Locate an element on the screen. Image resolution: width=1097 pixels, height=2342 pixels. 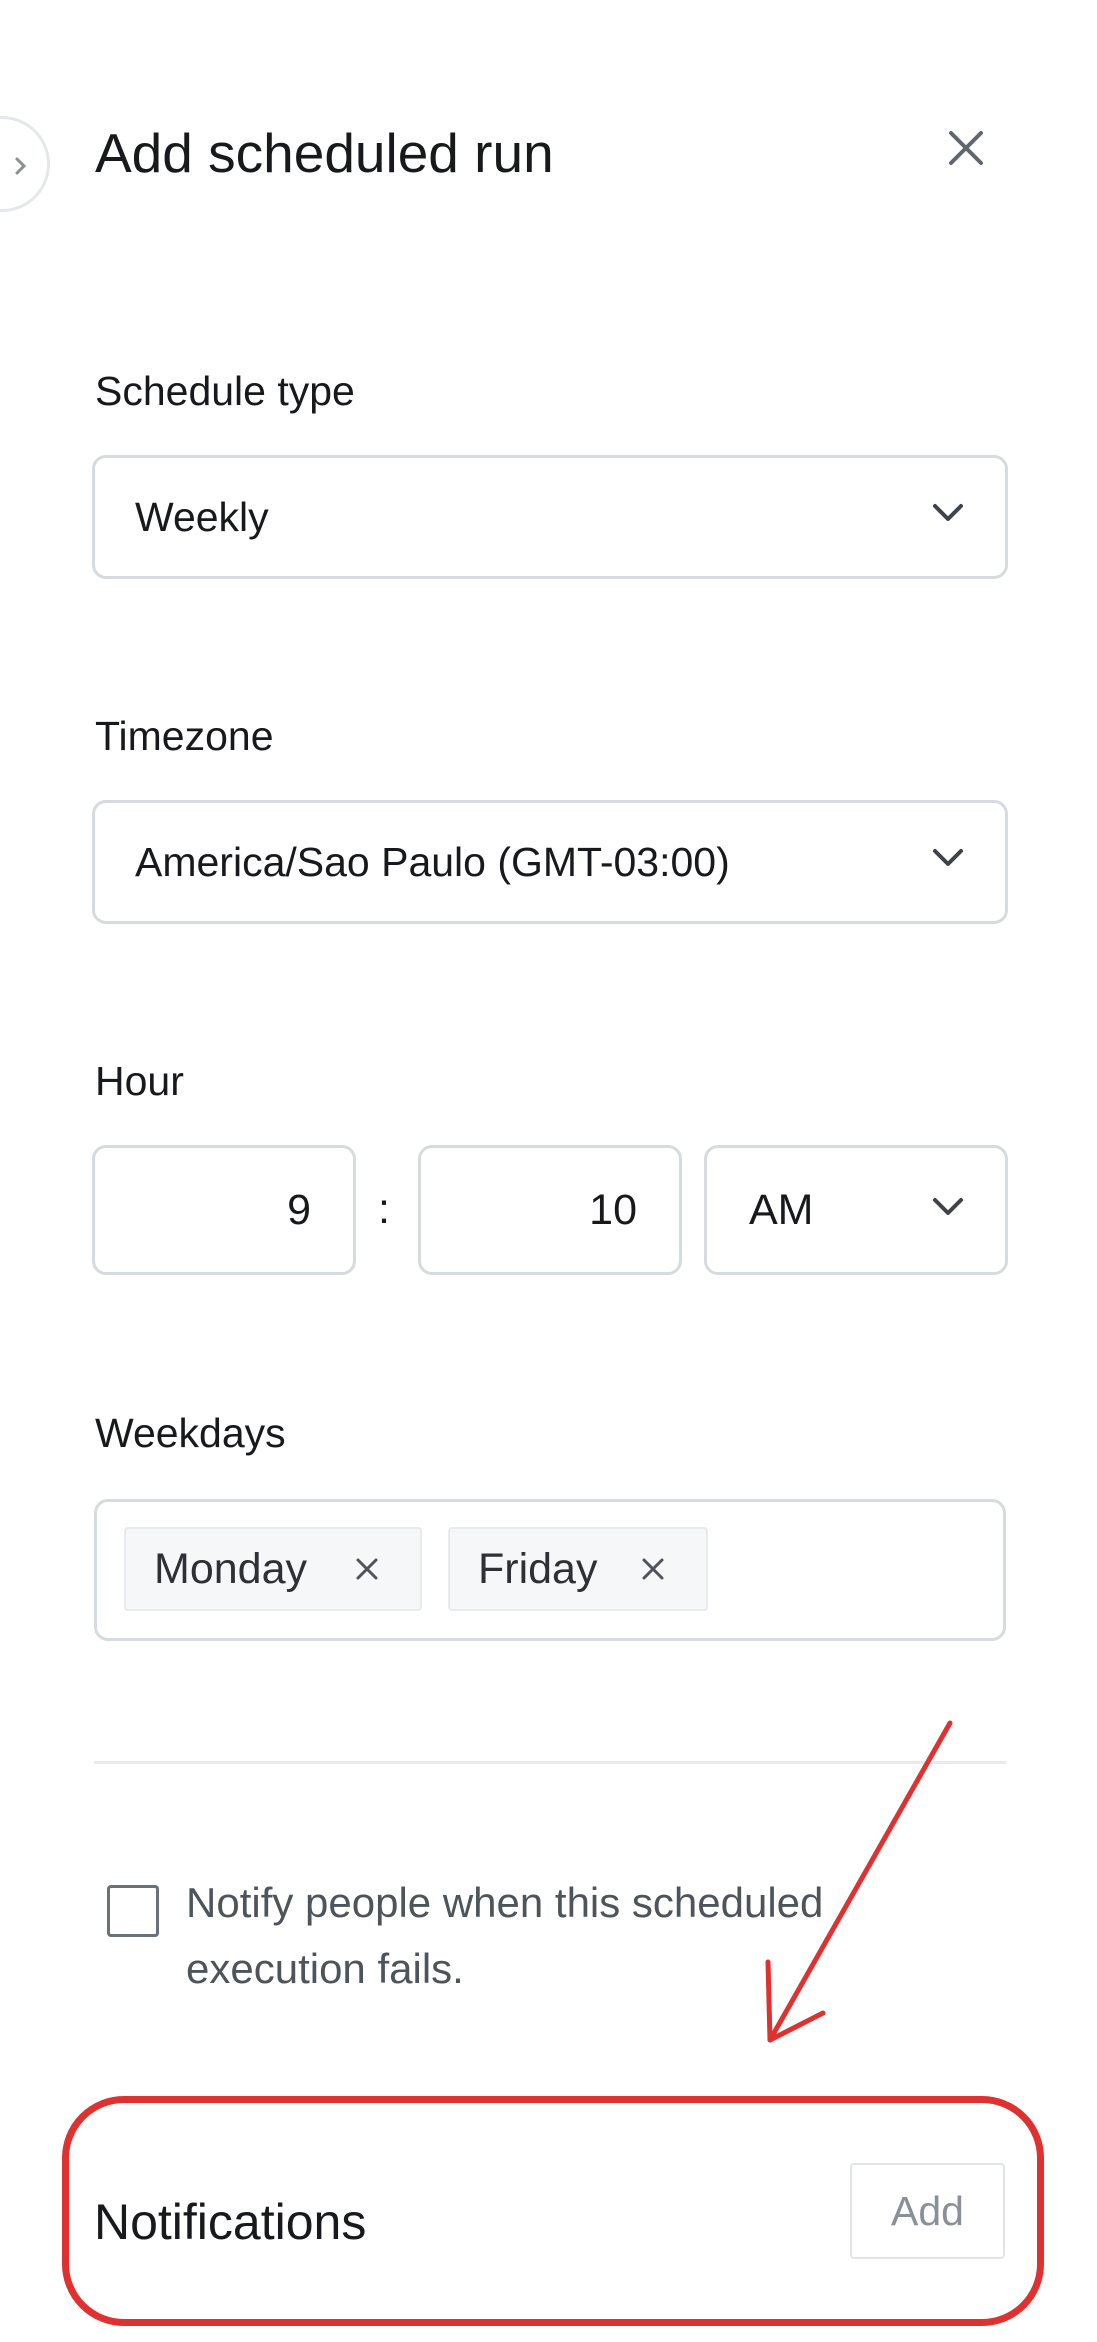
collapse-panel-button is located at coordinates (25, 164).